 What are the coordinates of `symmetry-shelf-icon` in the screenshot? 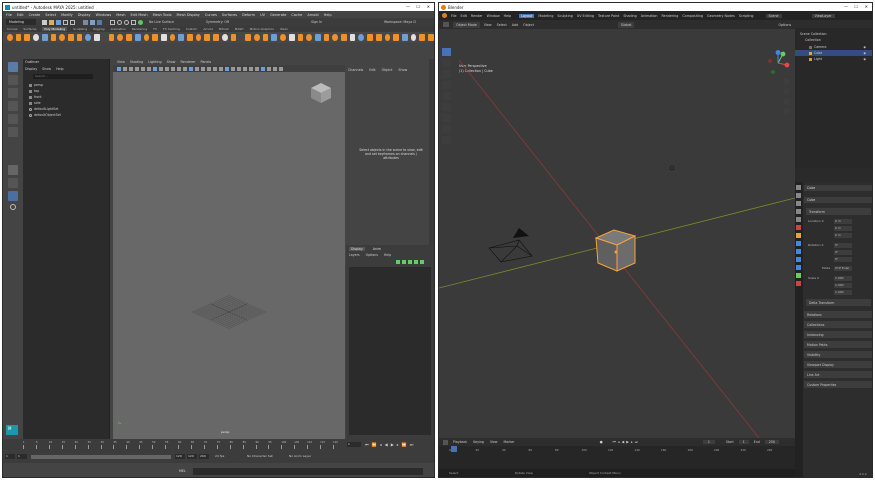 It's located at (352, 37).